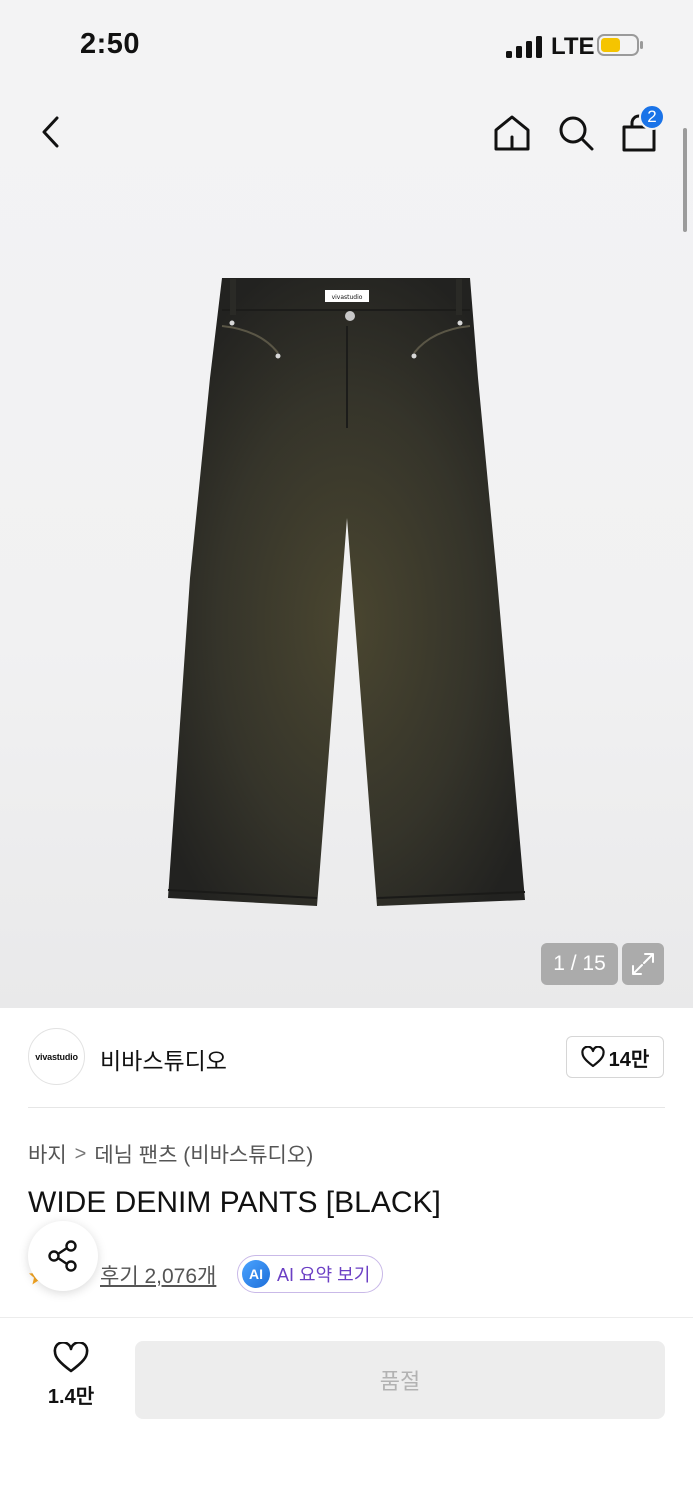  I want to click on cart-button: 2, so click(640, 130).